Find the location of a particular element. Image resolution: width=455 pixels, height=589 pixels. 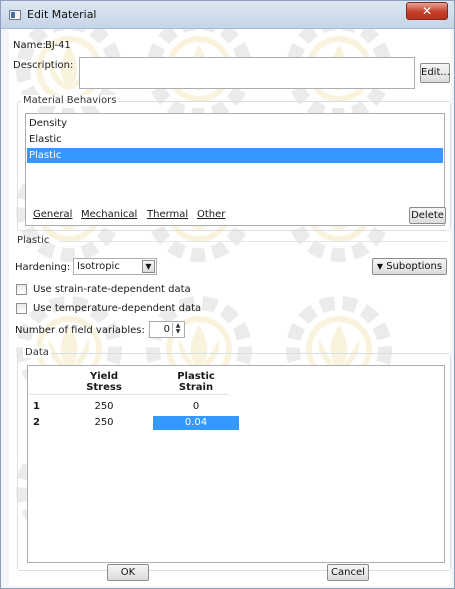

title-bar: Edit Material ✕ is located at coordinates (227, 15).